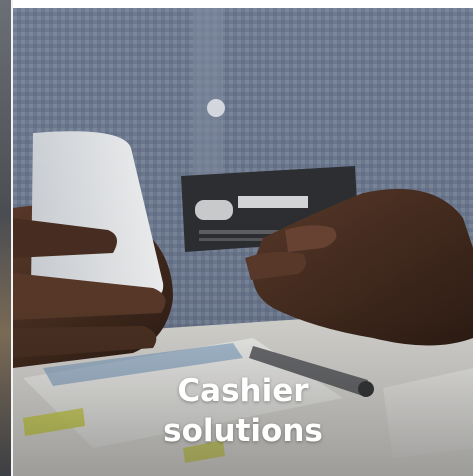  Describe the element at coordinates (5, 238) in the screenshot. I see `adjacent-tile-edge` at that location.